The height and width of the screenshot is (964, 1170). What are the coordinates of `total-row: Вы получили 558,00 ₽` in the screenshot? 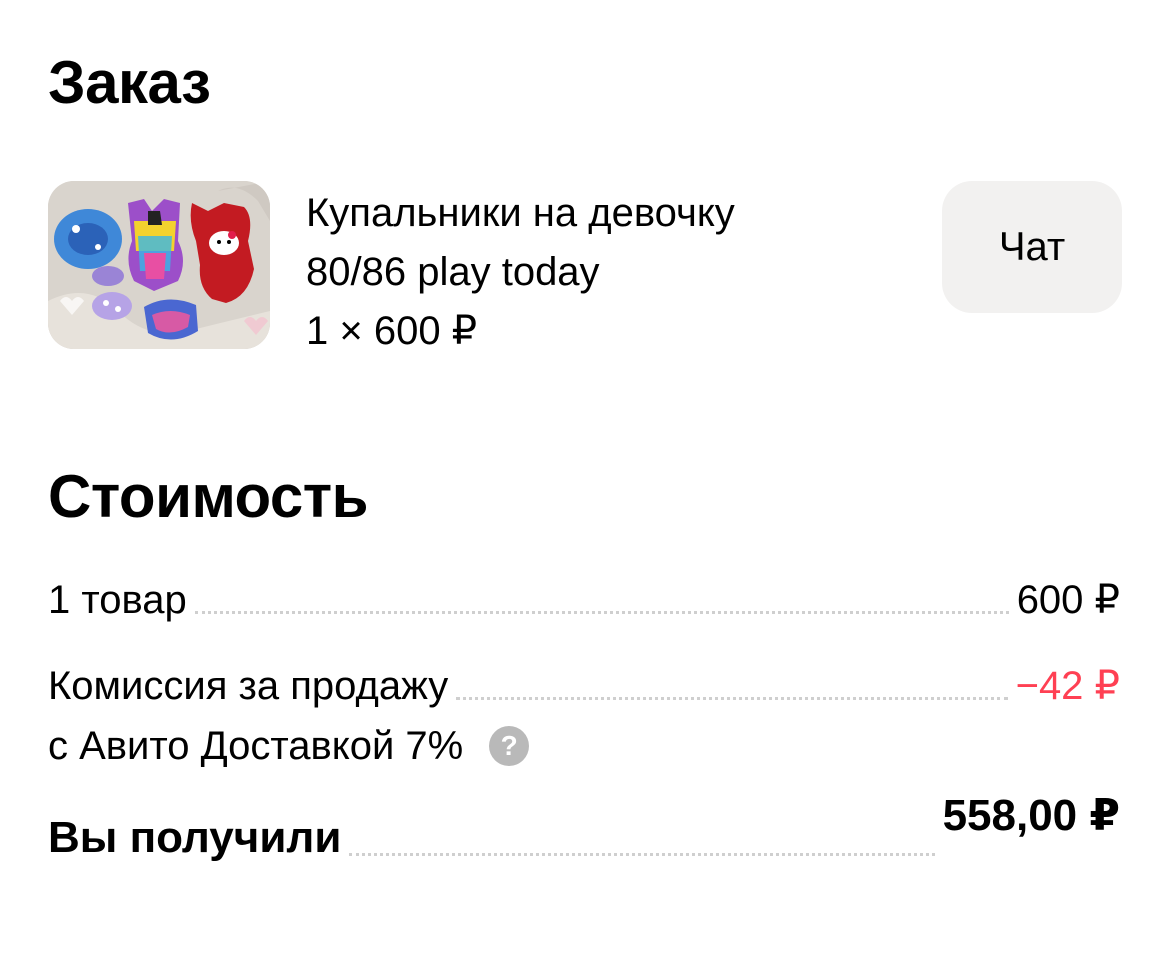 It's located at (584, 827).